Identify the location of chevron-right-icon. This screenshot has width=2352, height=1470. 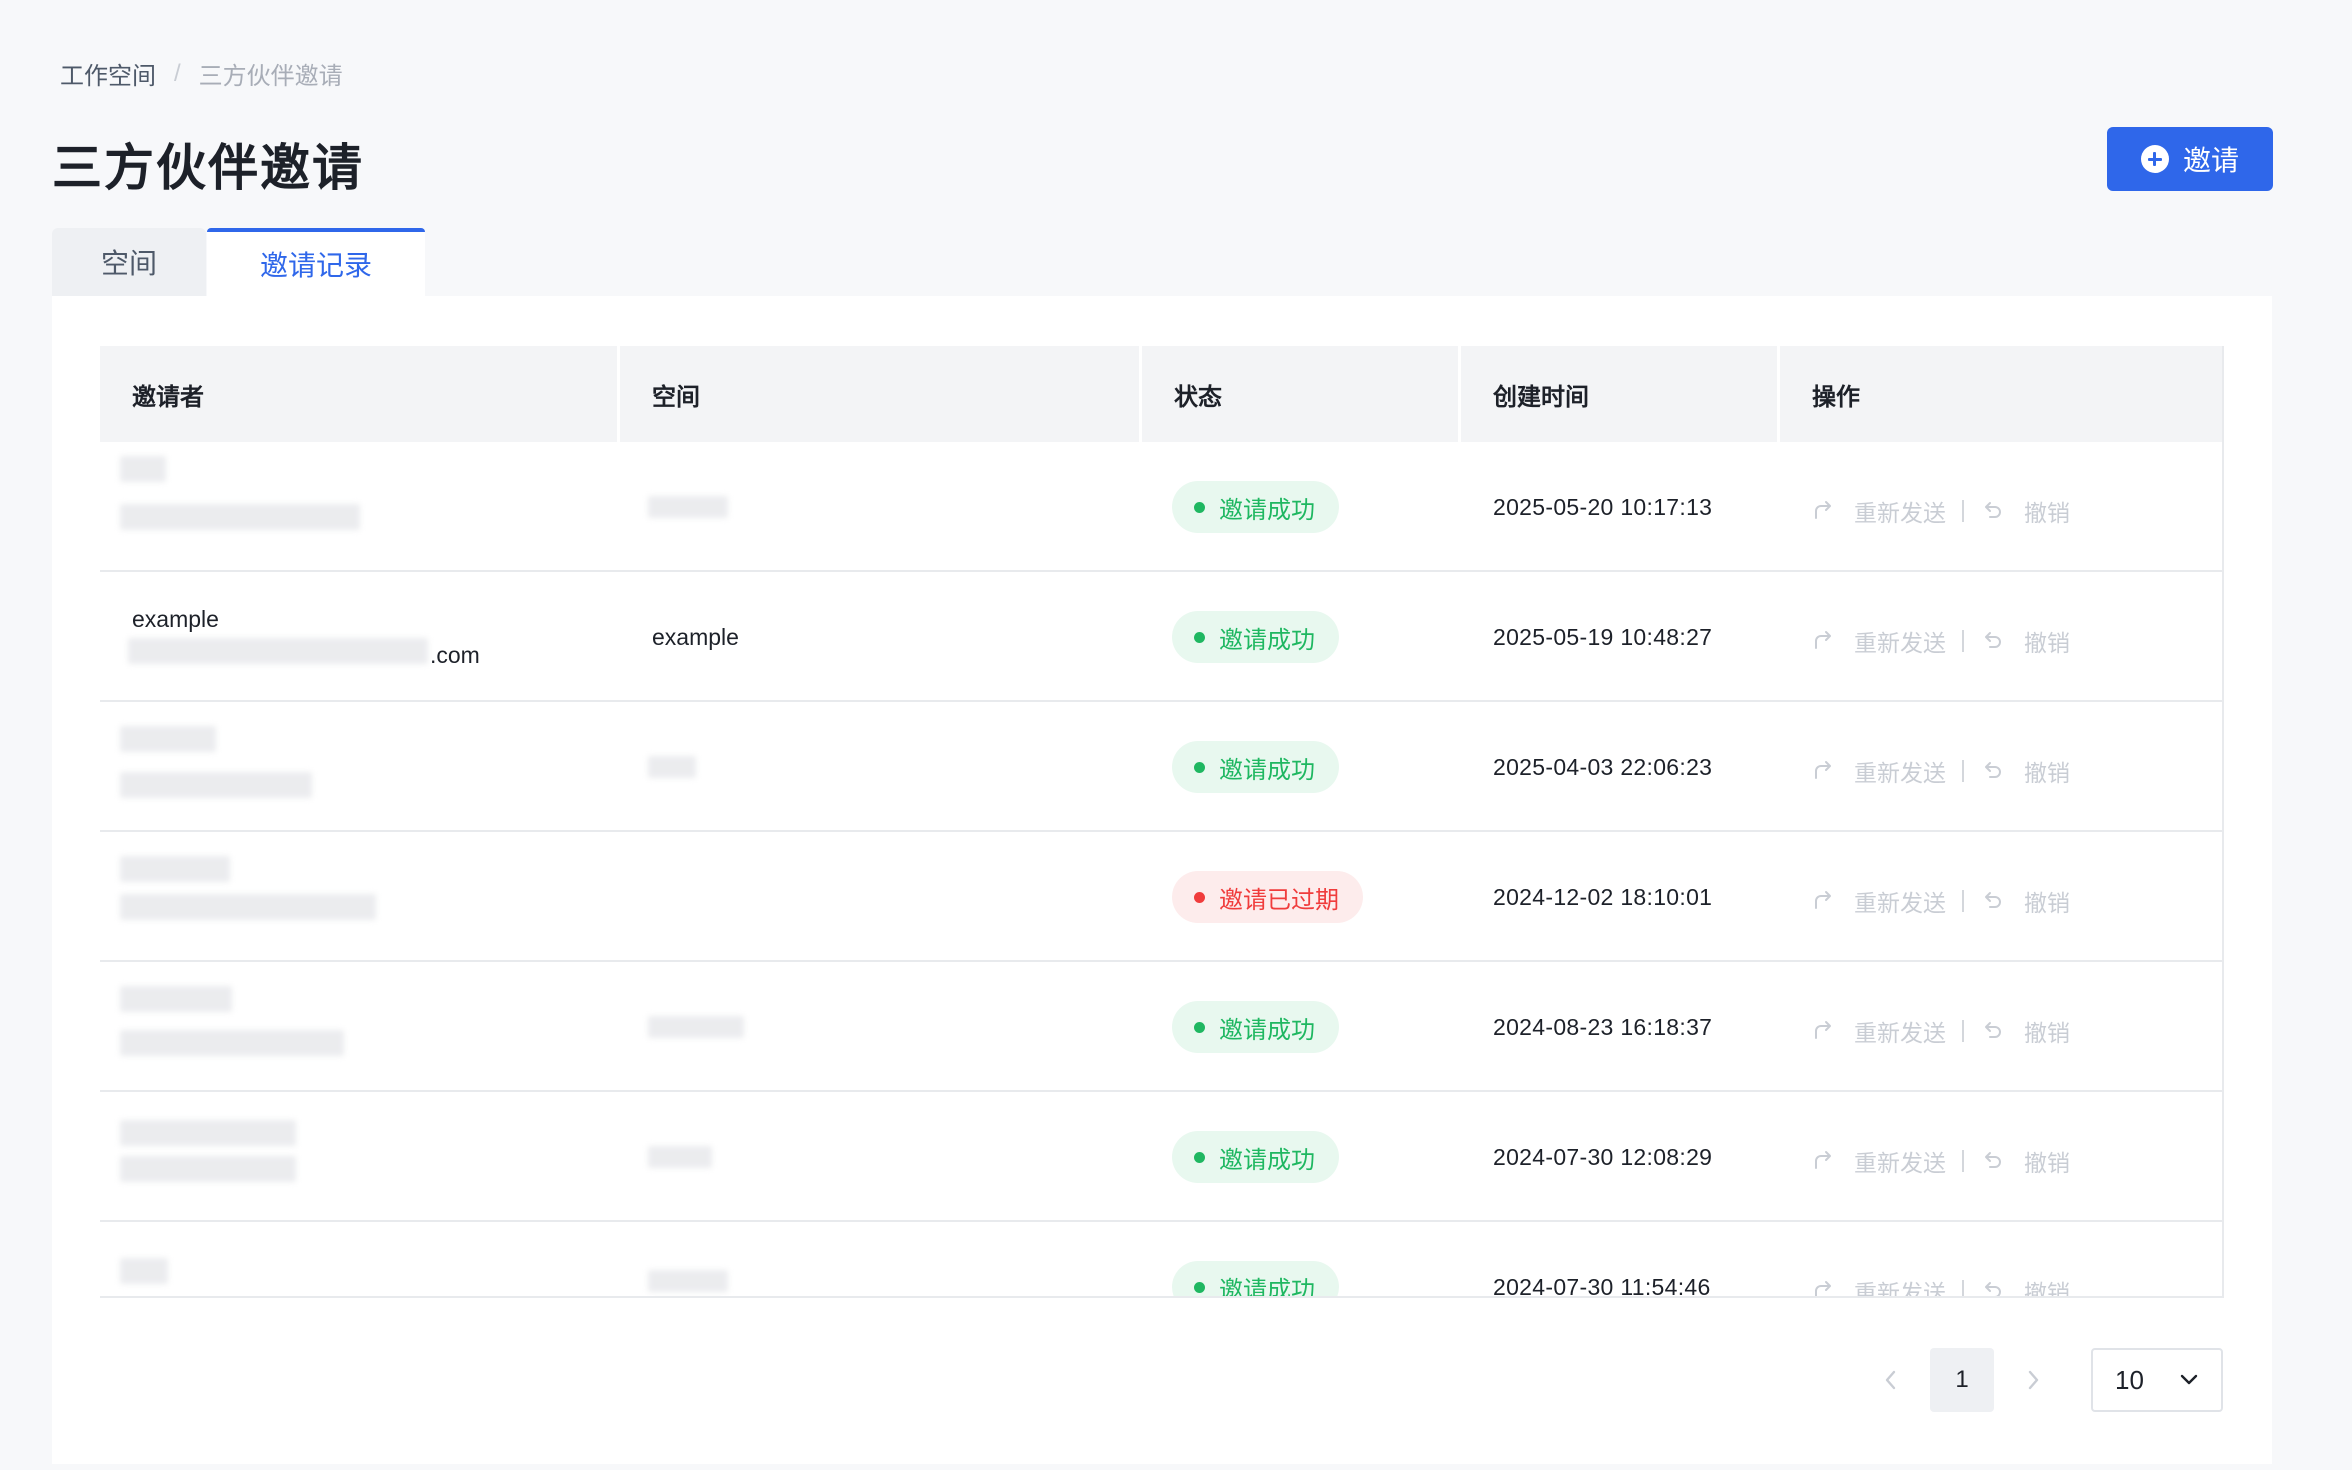
(2033, 1380).